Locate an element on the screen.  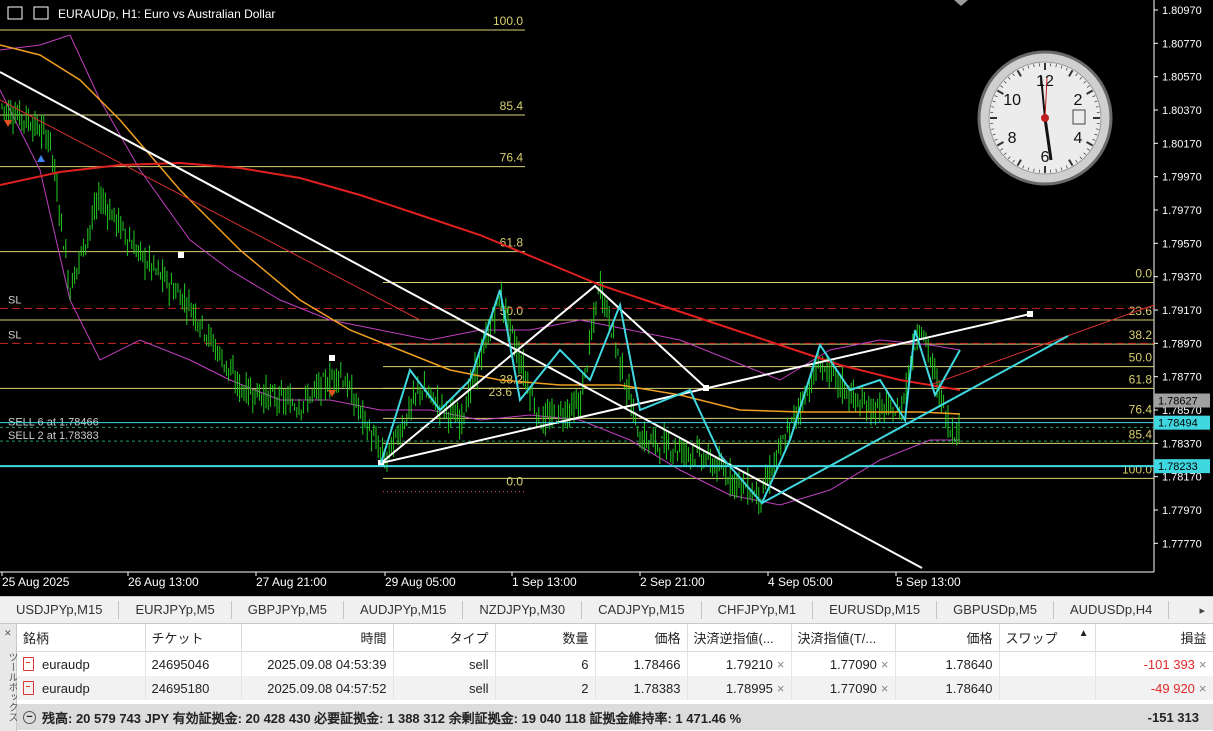
col-volume: 数量 is located at coordinates (545, 638).